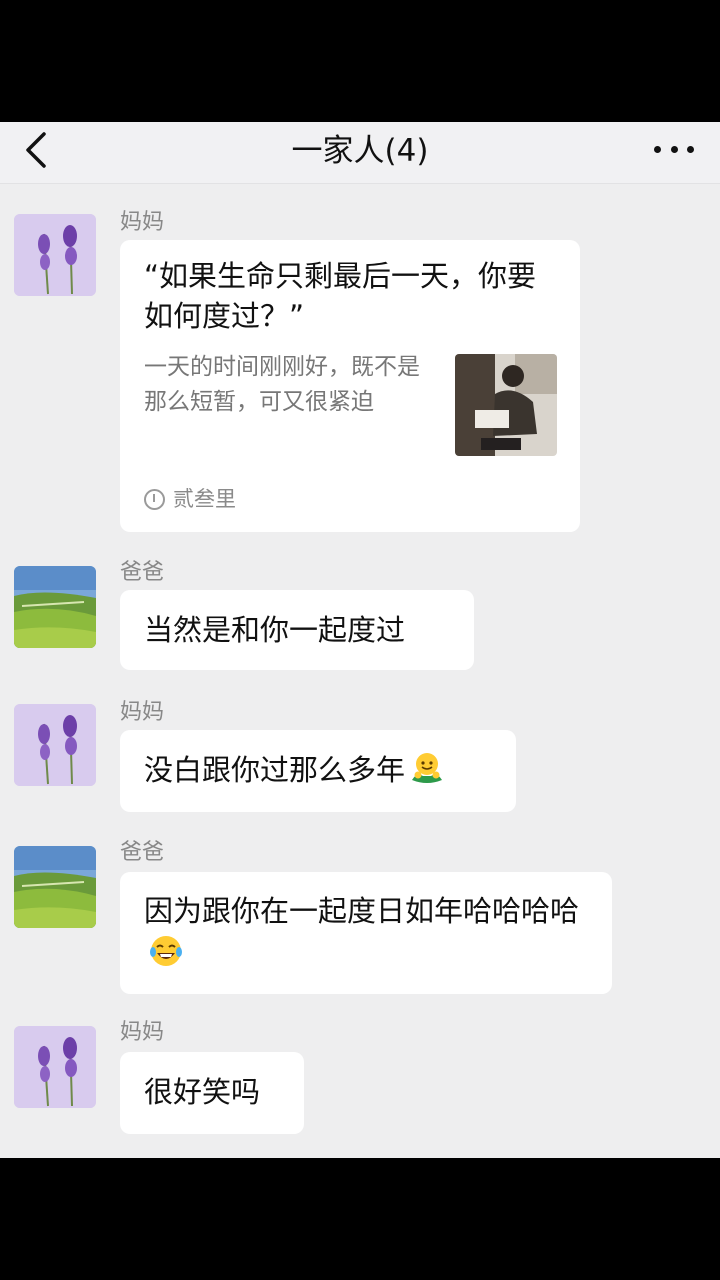  I want to click on message-bubble: 当然是和你一起度过, so click(297, 630).